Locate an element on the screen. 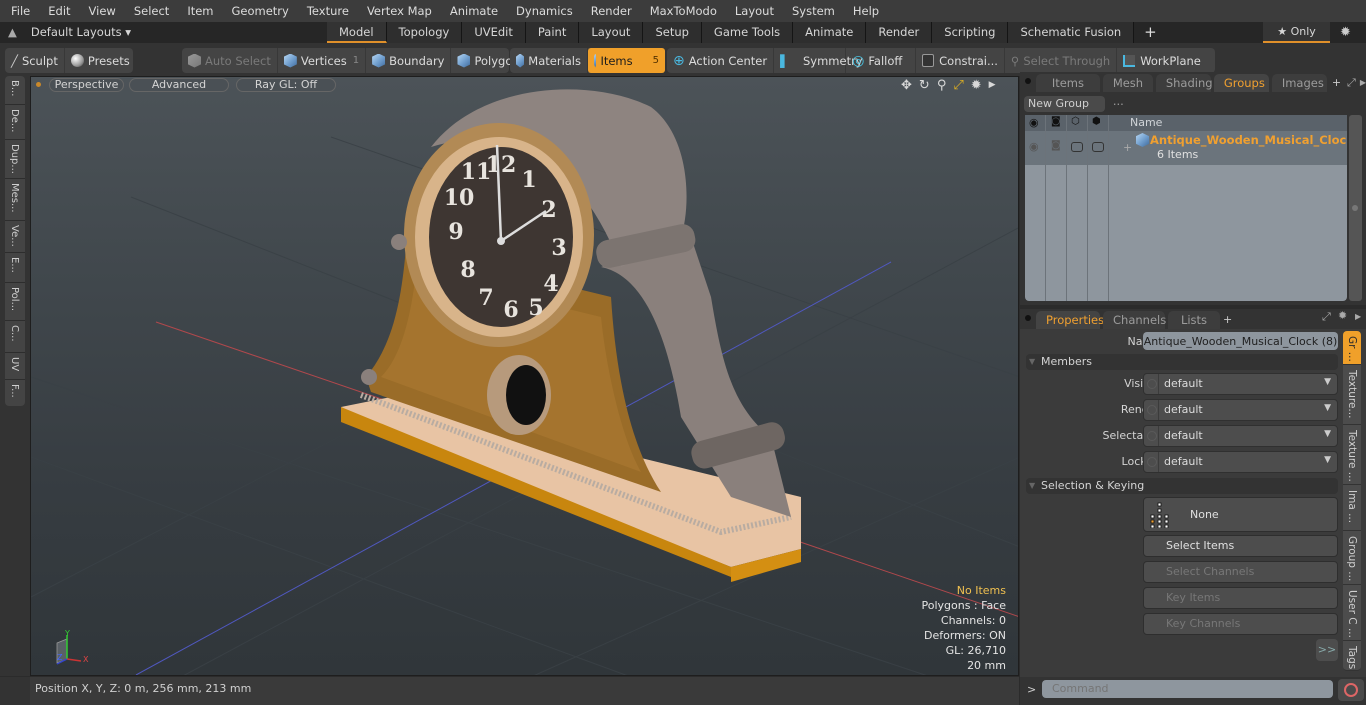 This screenshot has width=1366, height=705. menu-layout: Layout is located at coordinates (754, 11).